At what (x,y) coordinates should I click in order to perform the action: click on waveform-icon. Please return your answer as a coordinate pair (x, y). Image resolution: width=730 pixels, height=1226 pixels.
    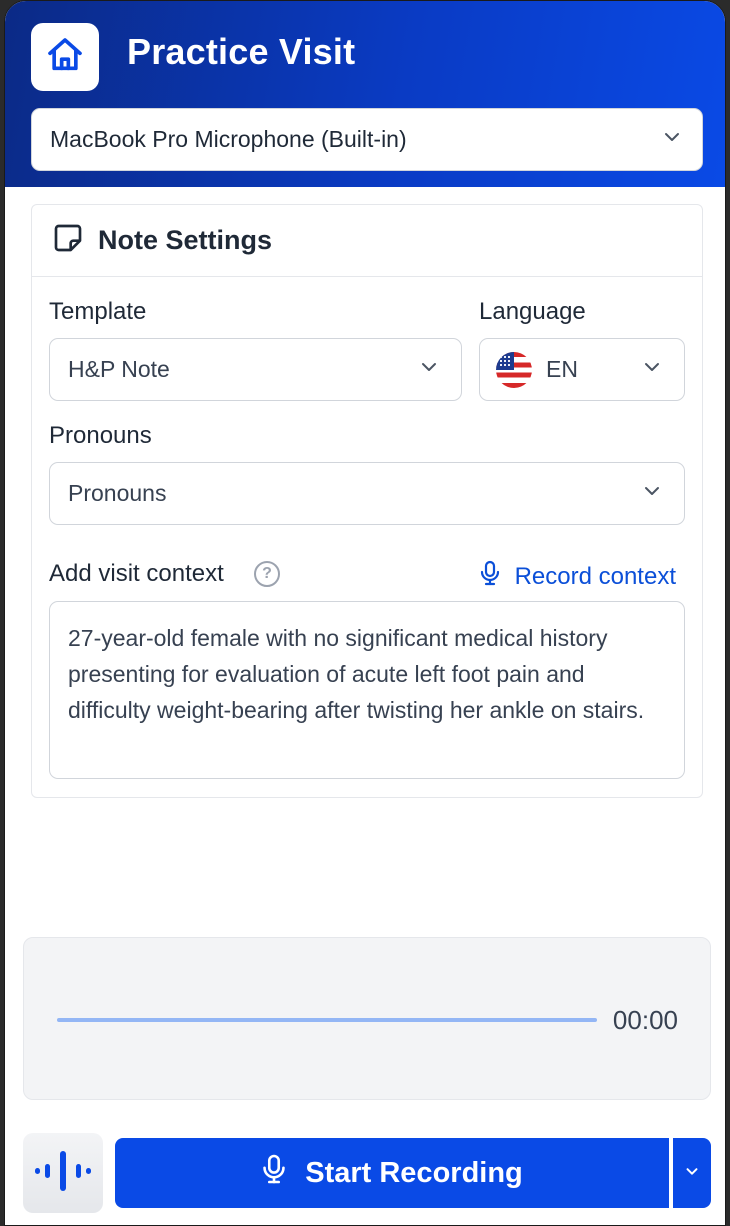
    Looking at the image, I should click on (63, 1173).